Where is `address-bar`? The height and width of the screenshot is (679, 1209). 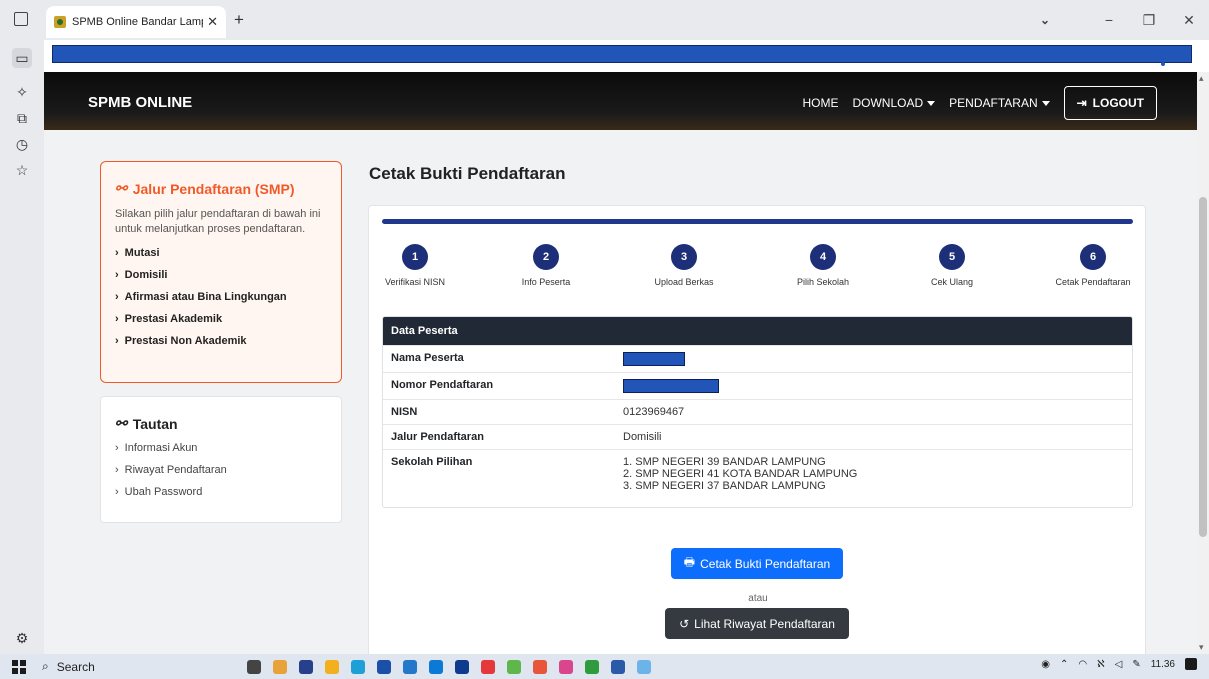 address-bar is located at coordinates (626, 56).